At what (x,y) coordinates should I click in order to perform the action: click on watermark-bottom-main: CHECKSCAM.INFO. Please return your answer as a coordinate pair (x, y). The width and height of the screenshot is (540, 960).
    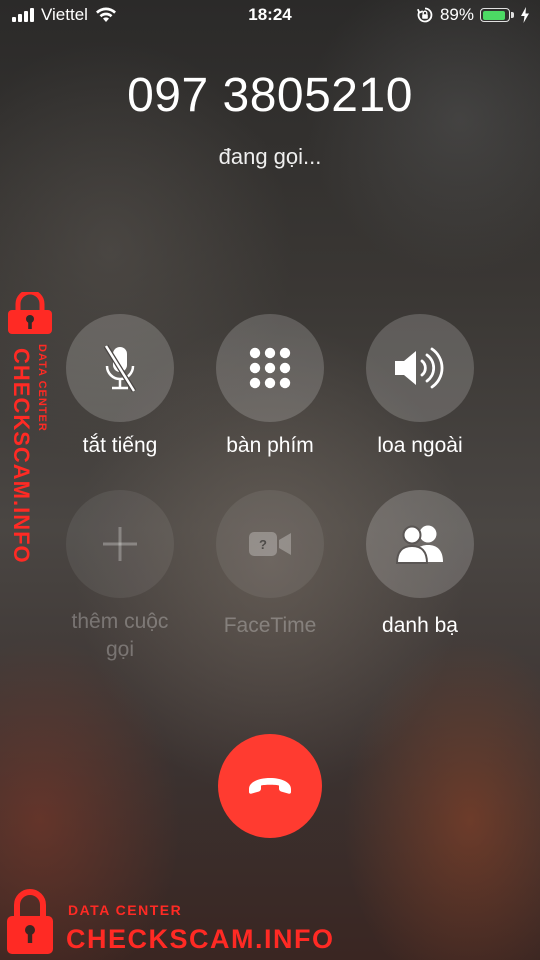
    Looking at the image, I should click on (200, 939).